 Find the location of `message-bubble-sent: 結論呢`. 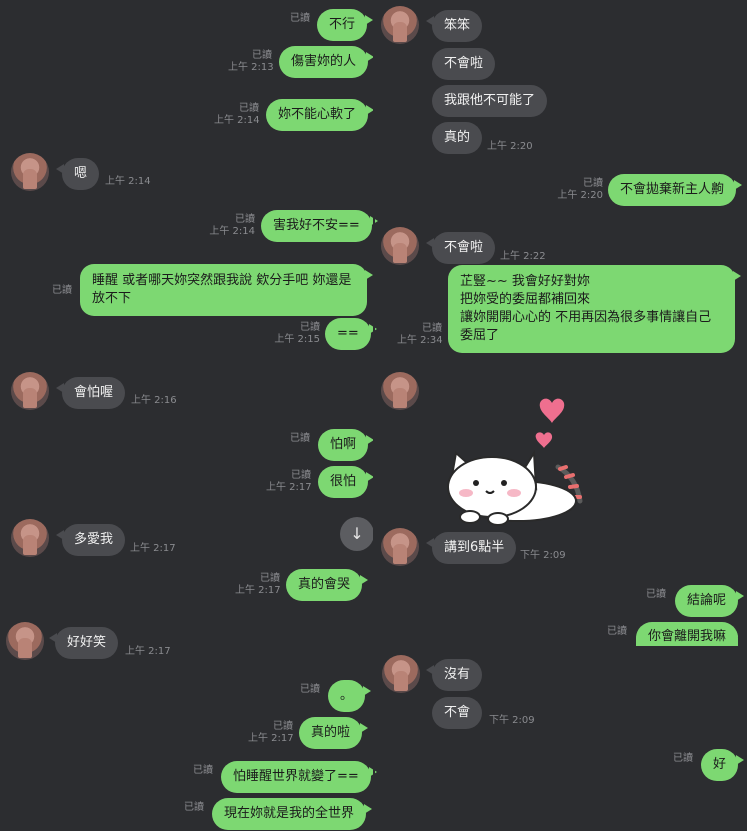

message-bubble-sent: 結論呢 is located at coordinates (710, 601).